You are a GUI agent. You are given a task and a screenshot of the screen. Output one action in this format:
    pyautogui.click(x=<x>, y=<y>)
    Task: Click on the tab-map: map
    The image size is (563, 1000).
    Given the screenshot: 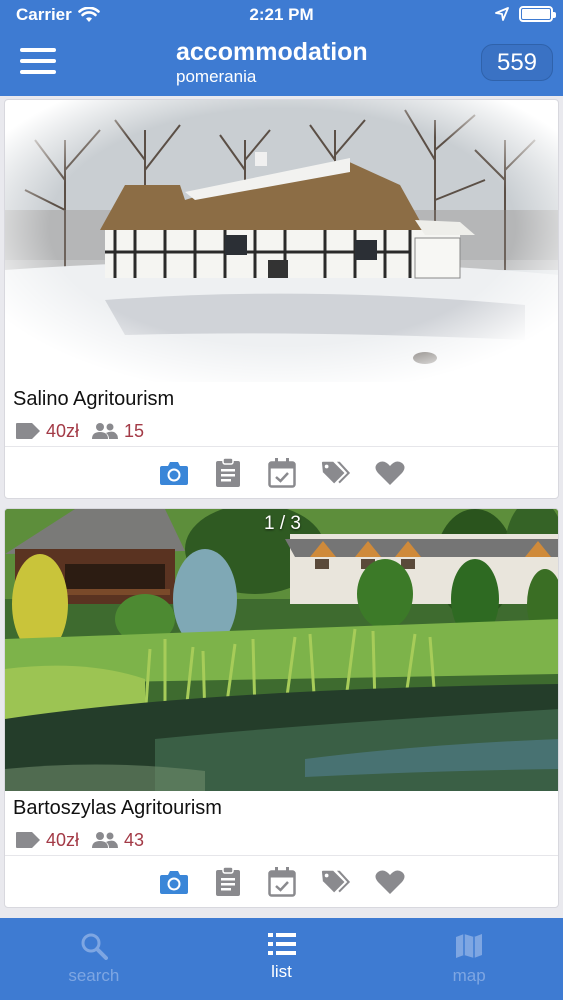 What is the action you would take?
    pyautogui.click(x=469, y=959)
    